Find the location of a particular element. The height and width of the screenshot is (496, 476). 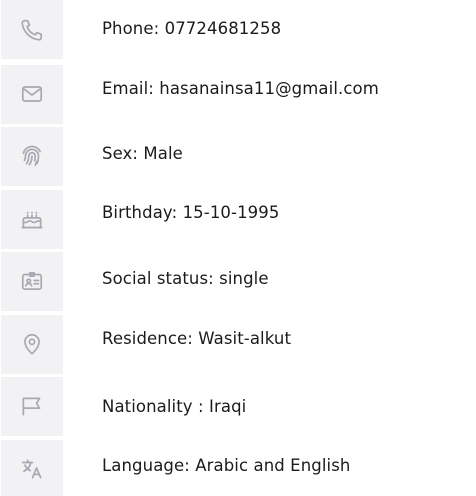

fingerprint-icon-tile is located at coordinates (32, 156).